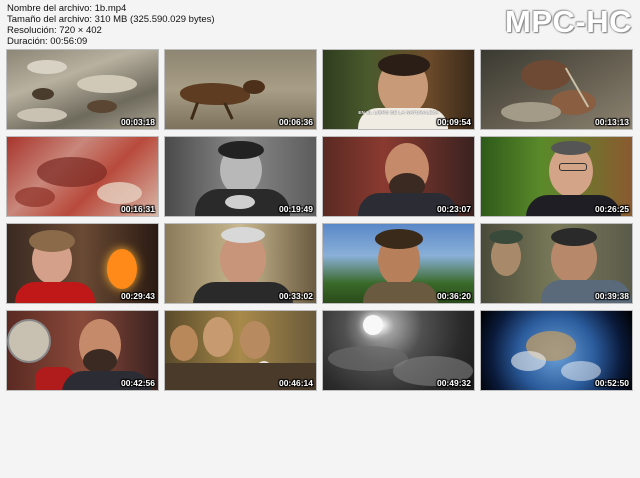 The width and height of the screenshot is (640, 478). Describe the element at coordinates (240, 263) in the screenshot. I see `thumbnail-10: 00:33:02` at that location.